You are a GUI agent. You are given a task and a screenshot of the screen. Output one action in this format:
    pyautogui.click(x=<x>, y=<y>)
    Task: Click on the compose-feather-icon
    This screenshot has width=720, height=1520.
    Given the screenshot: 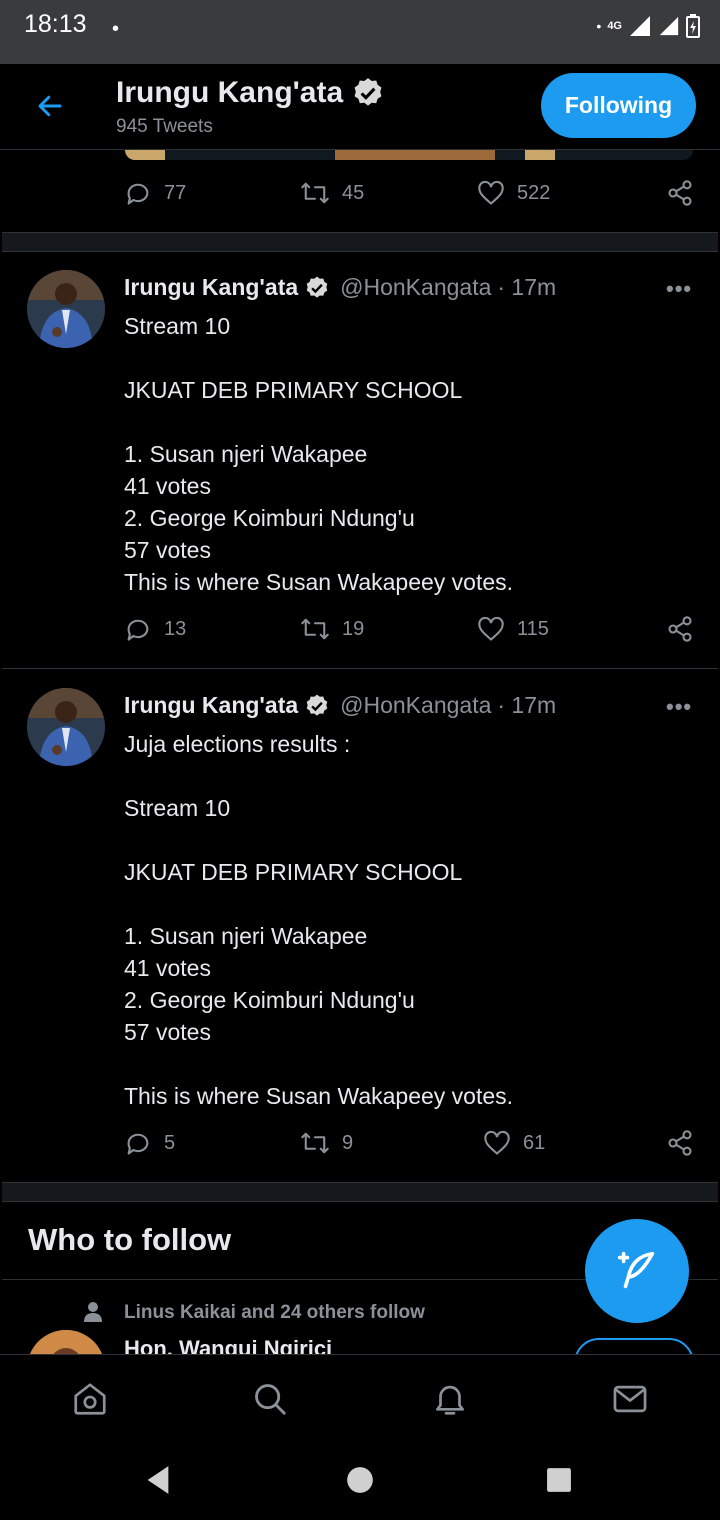 What is the action you would take?
    pyautogui.click(x=636, y=1270)
    